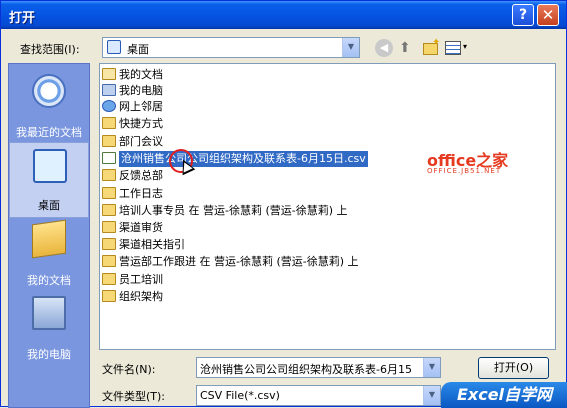 The width and height of the screenshot is (567, 408). I want to click on filetype-label: 文件类型(T):, so click(134, 396).